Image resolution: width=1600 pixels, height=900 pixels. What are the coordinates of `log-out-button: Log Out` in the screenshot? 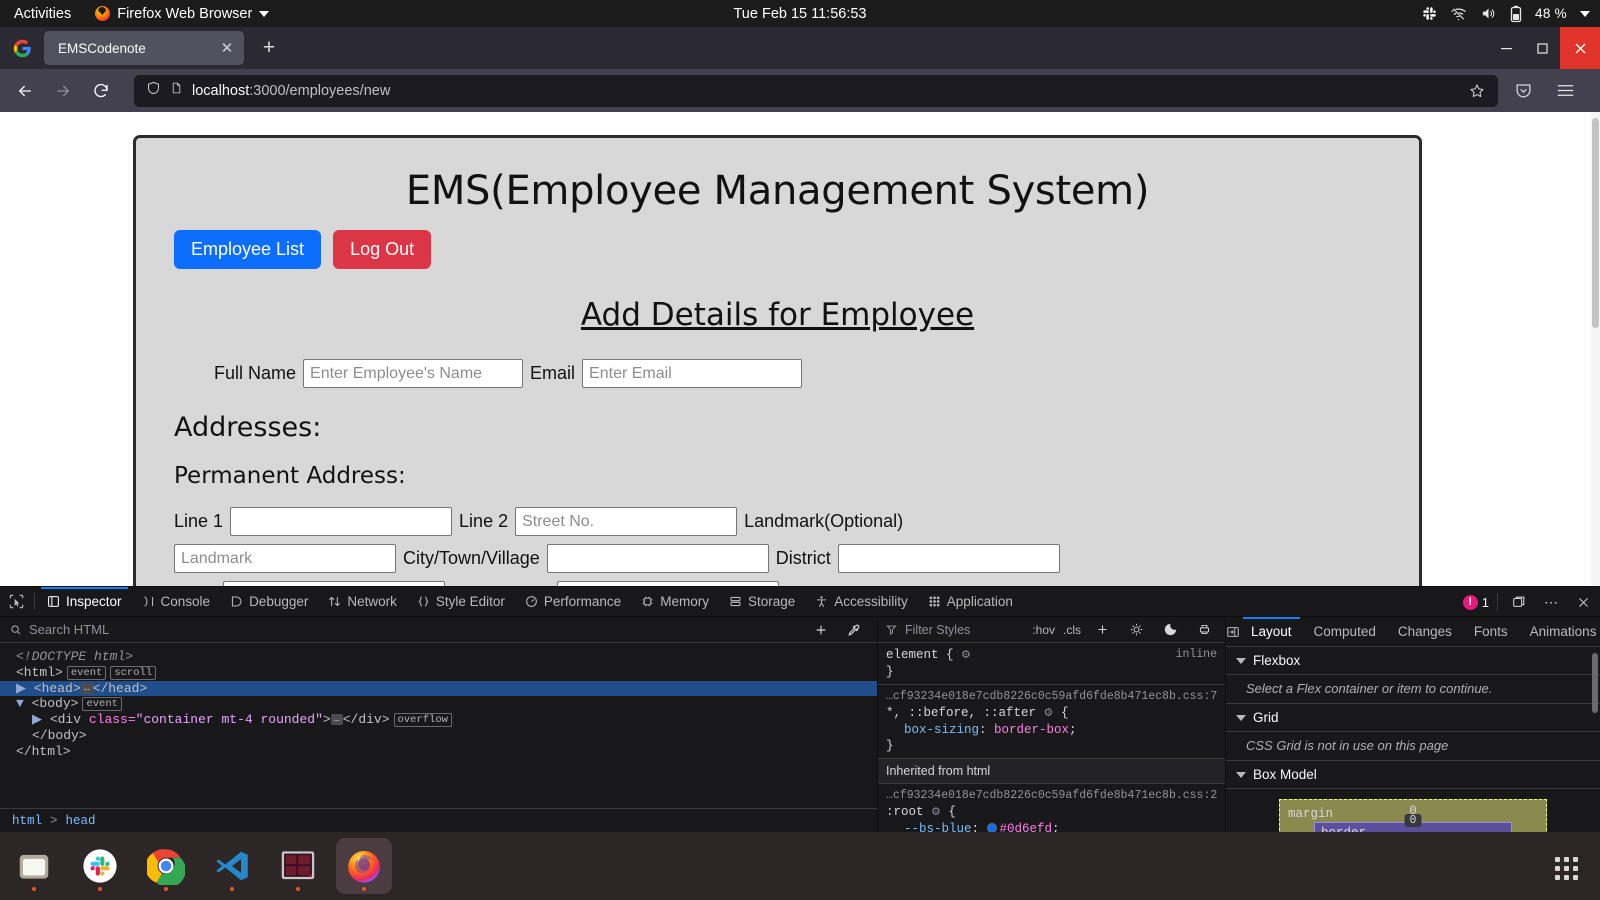 It's located at (382, 249).